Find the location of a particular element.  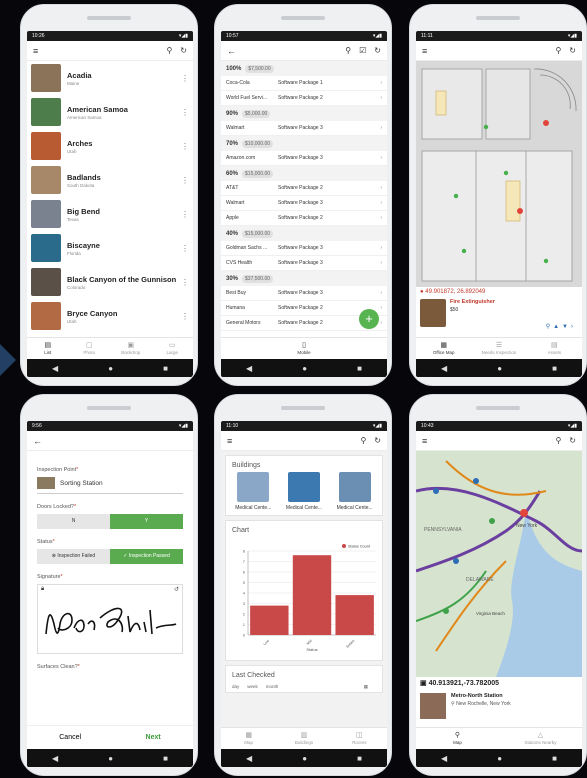

list-item: Black Canyon of the Gunnison Colorado ⋮ is located at coordinates (110, 282).